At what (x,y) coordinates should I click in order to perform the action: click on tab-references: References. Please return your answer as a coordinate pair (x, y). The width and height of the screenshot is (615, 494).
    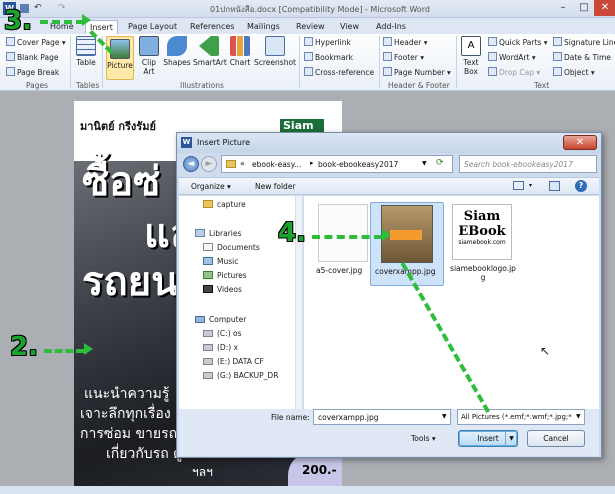
    Looking at the image, I should click on (212, 27).